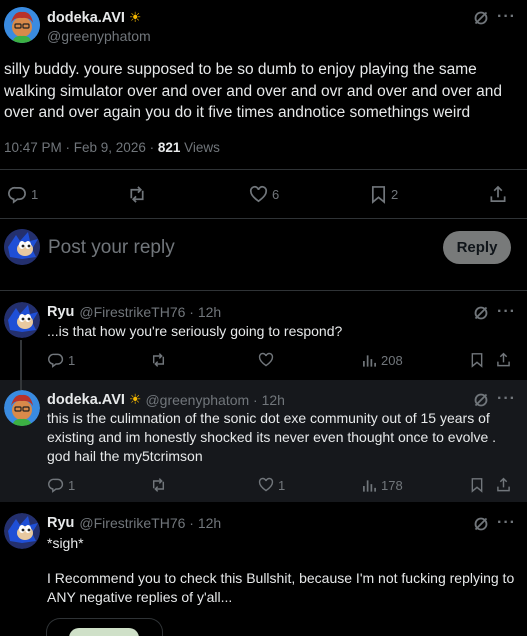  What do you see at coordinates (477, 247) in the screenshot?
I see `reply-submit-button: Reply` at bounding box center [477, 247].